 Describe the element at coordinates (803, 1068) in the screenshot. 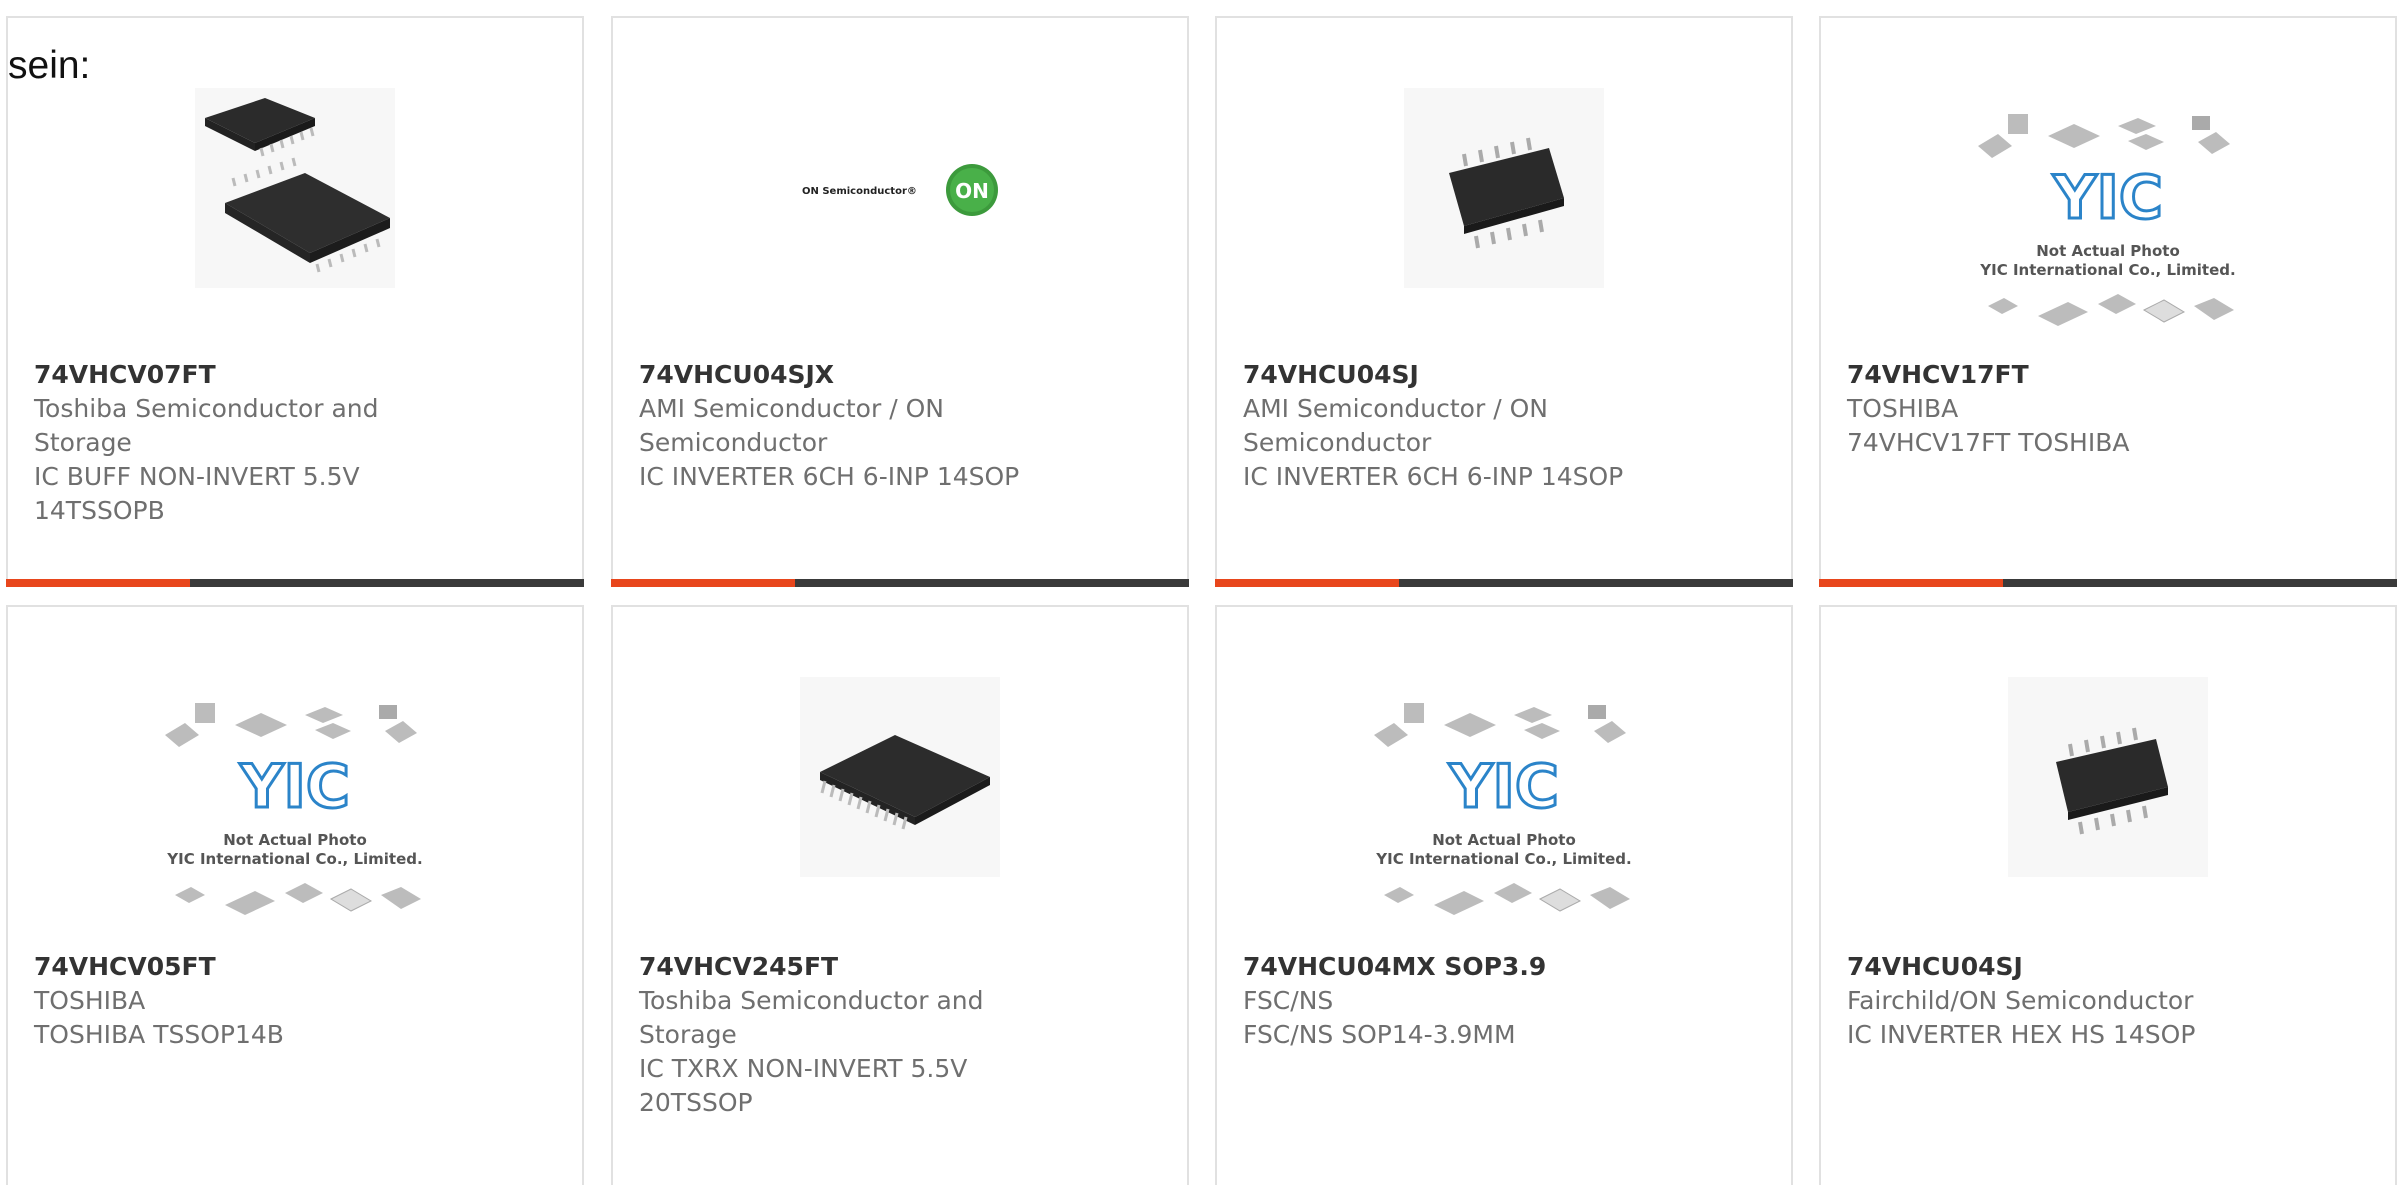

I see `description: IC TXRX NON-INVERT 5.5V` at that location.